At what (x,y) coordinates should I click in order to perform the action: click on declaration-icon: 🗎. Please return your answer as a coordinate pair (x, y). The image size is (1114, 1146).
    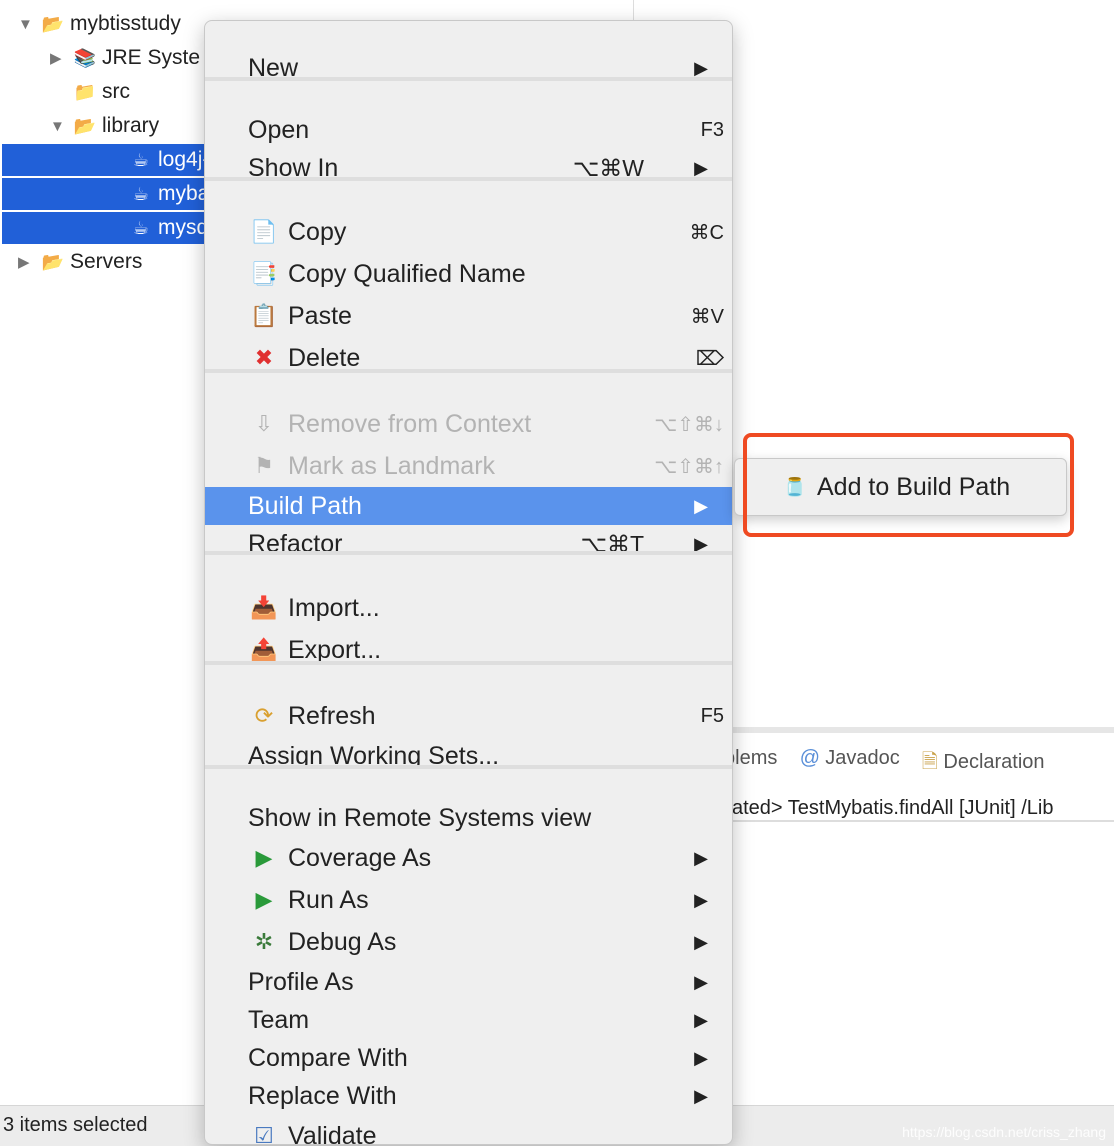
    Looking at the image, I should click on (929, 762).